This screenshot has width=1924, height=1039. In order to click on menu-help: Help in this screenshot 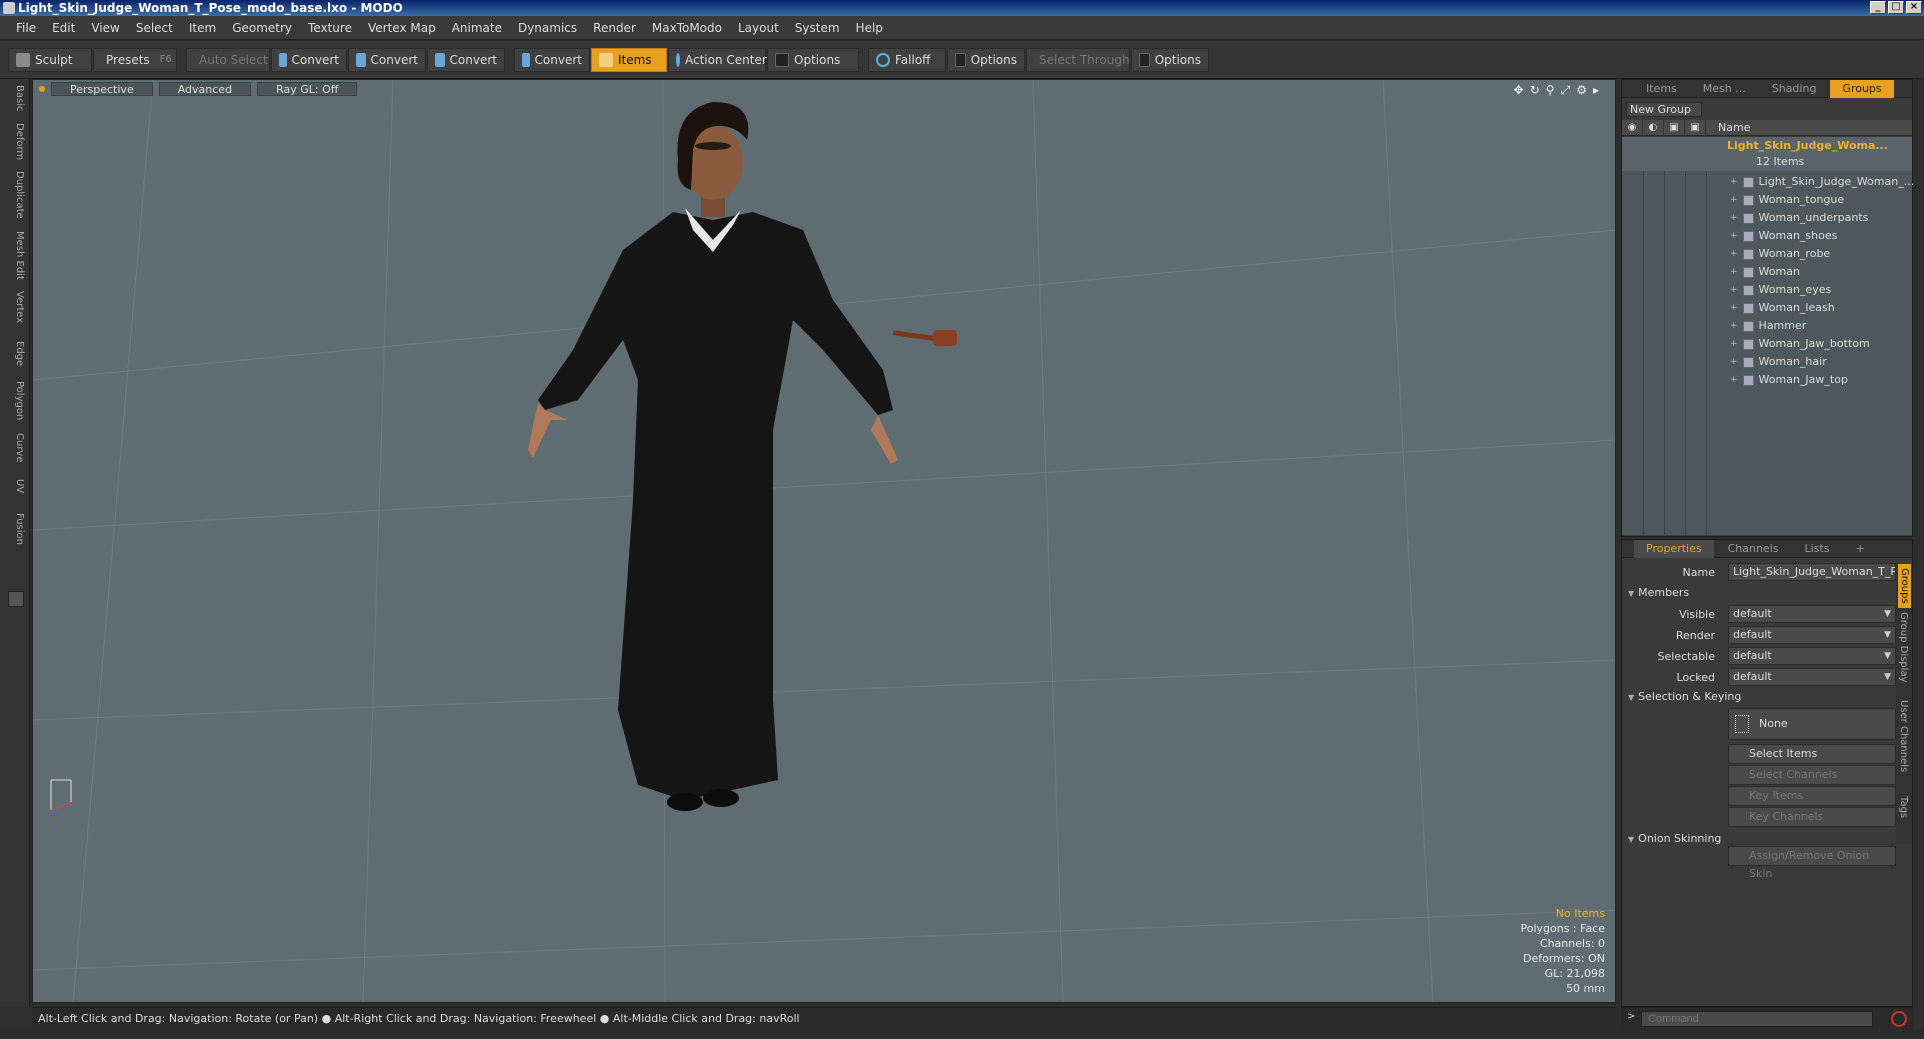, I will do `click(869, 28)`.